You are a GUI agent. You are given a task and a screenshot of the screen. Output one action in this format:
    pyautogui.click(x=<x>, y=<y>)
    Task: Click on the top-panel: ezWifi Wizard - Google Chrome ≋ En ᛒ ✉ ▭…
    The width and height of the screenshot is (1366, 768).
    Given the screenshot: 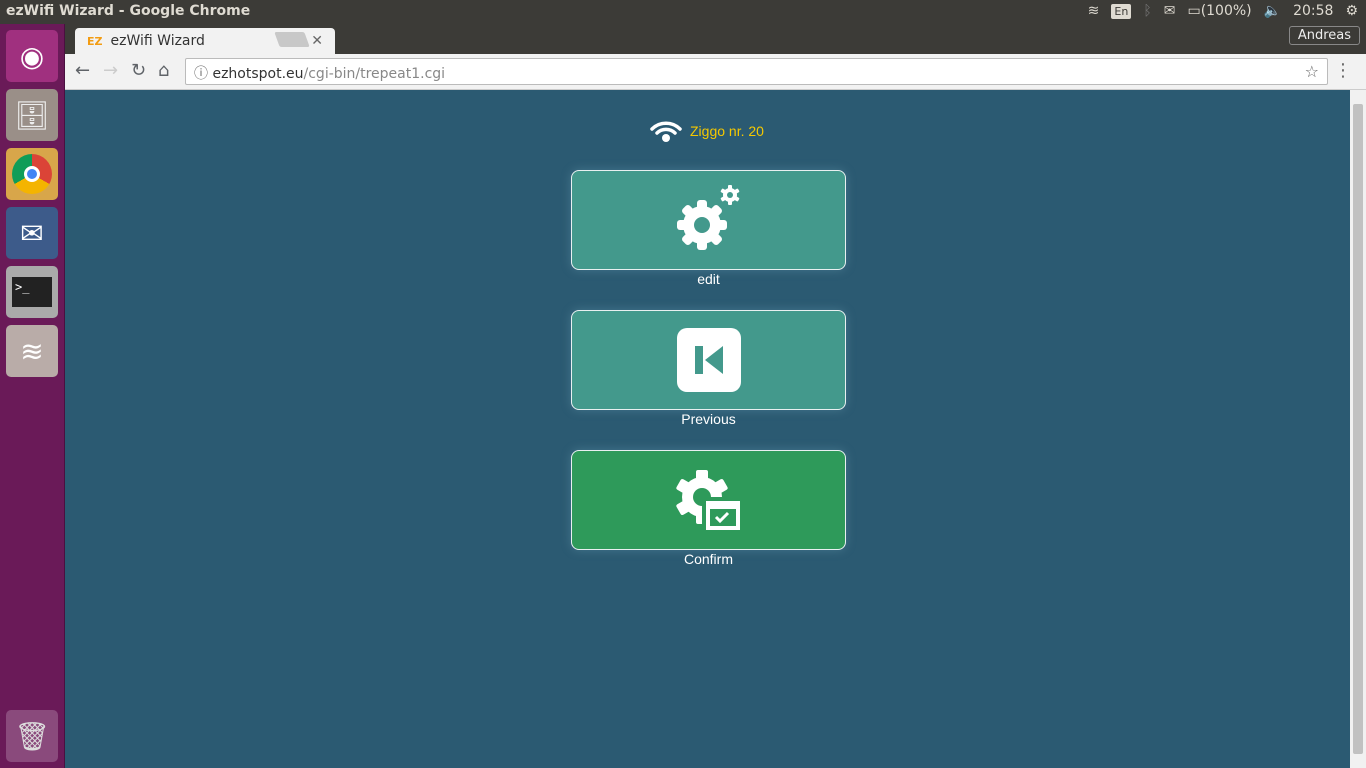 What is the action you would take?
    pyautogui.click(x=683, y=12)
    